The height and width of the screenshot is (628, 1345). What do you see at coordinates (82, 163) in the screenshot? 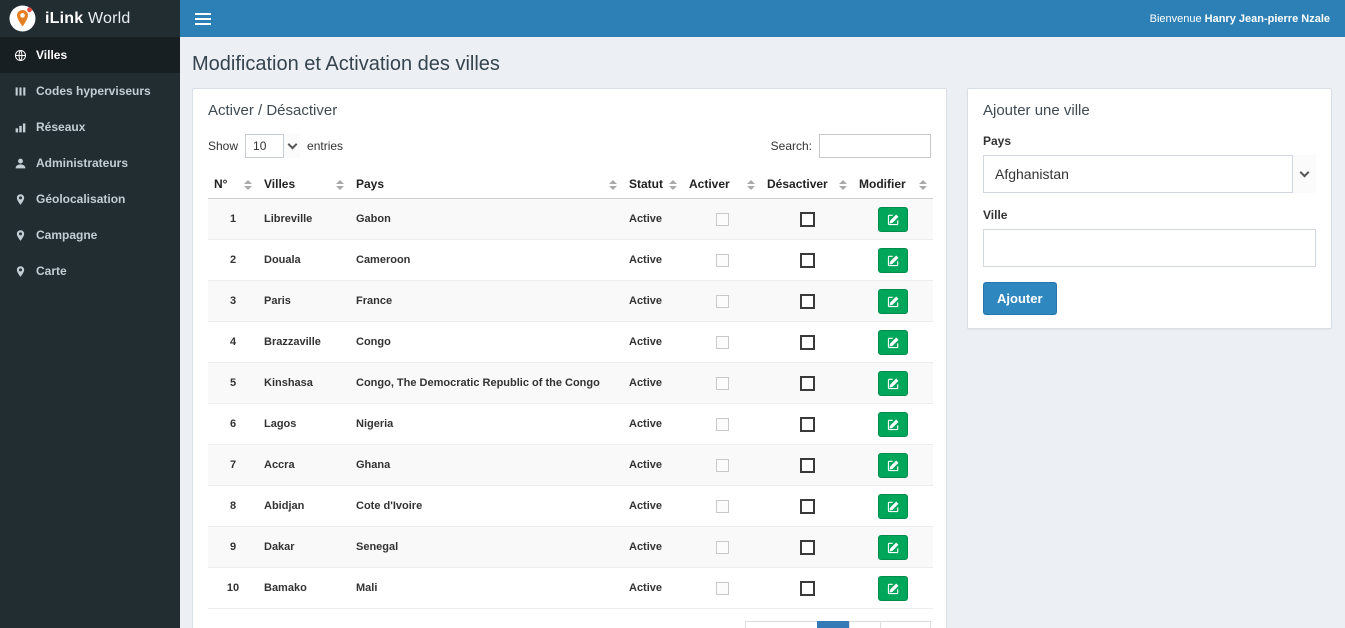
I see `sidebar-item-label: Administrateurs` at bounding box center [82, 163].